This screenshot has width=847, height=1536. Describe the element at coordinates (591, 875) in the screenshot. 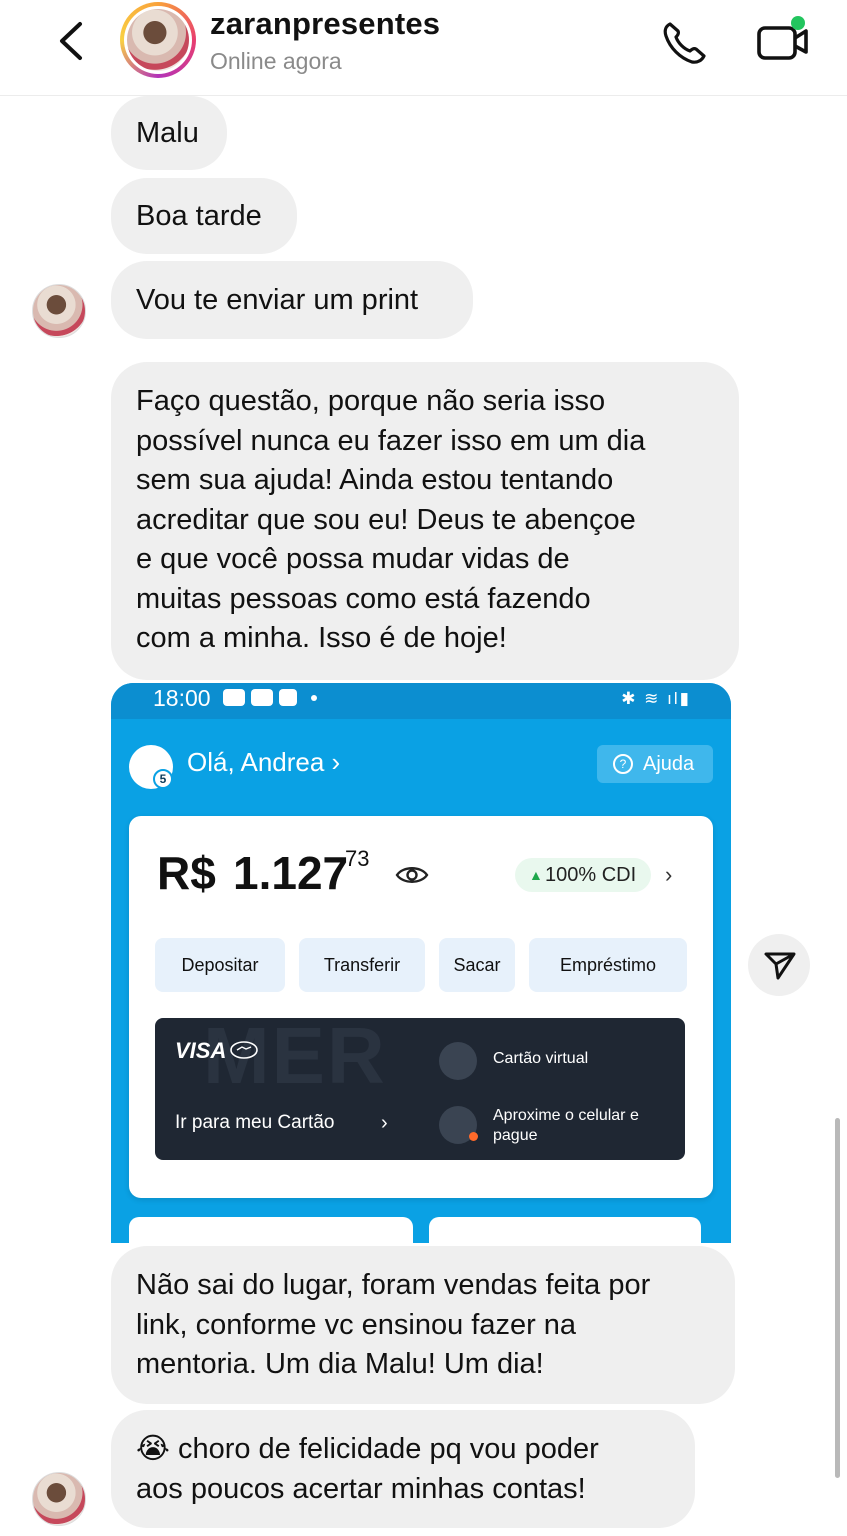

I see `cdi-label: 100% CDI` at that location.